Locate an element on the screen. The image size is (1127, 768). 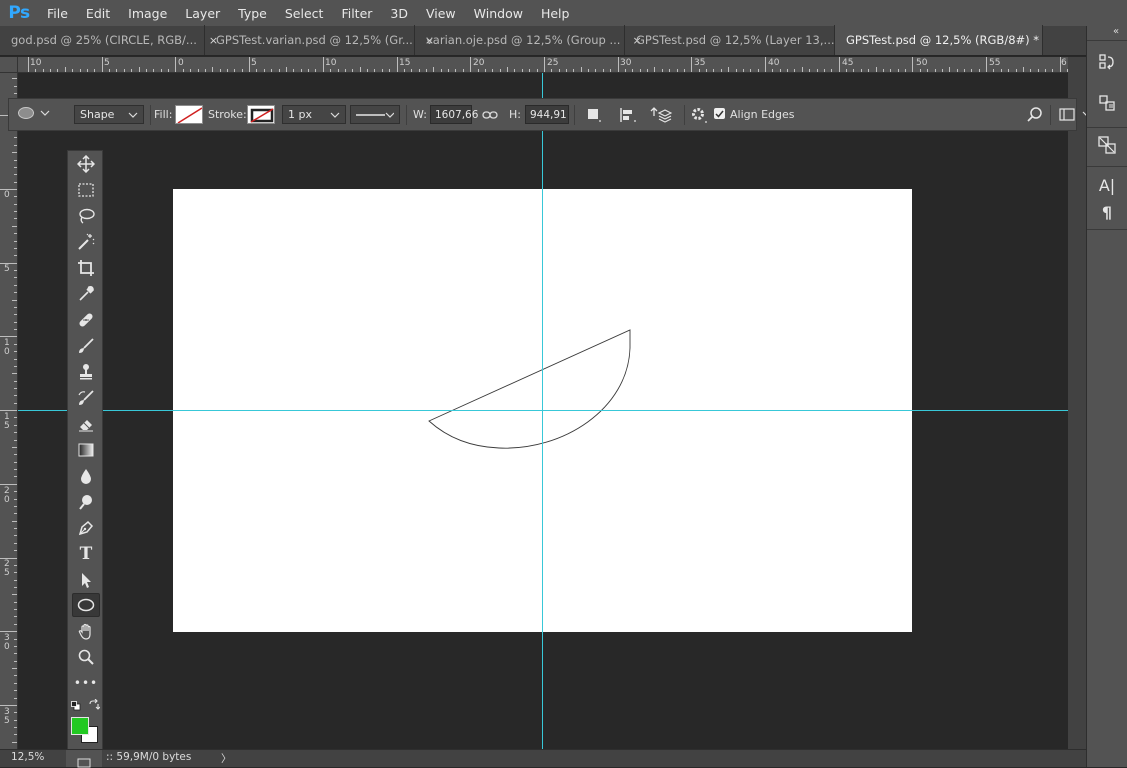
pen-tool is located at coordinates (86, 528).